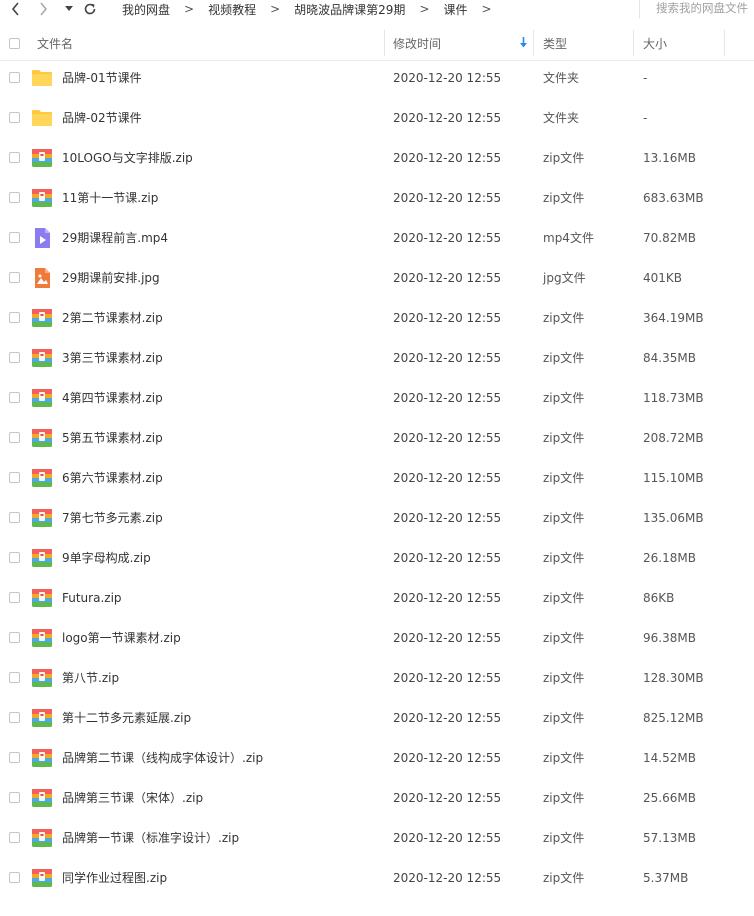  What do you see at coordinates (111, 278) in the screenshot?
I see `file-name: 29期课前安排.jpg` at bounding box center [111, 278].